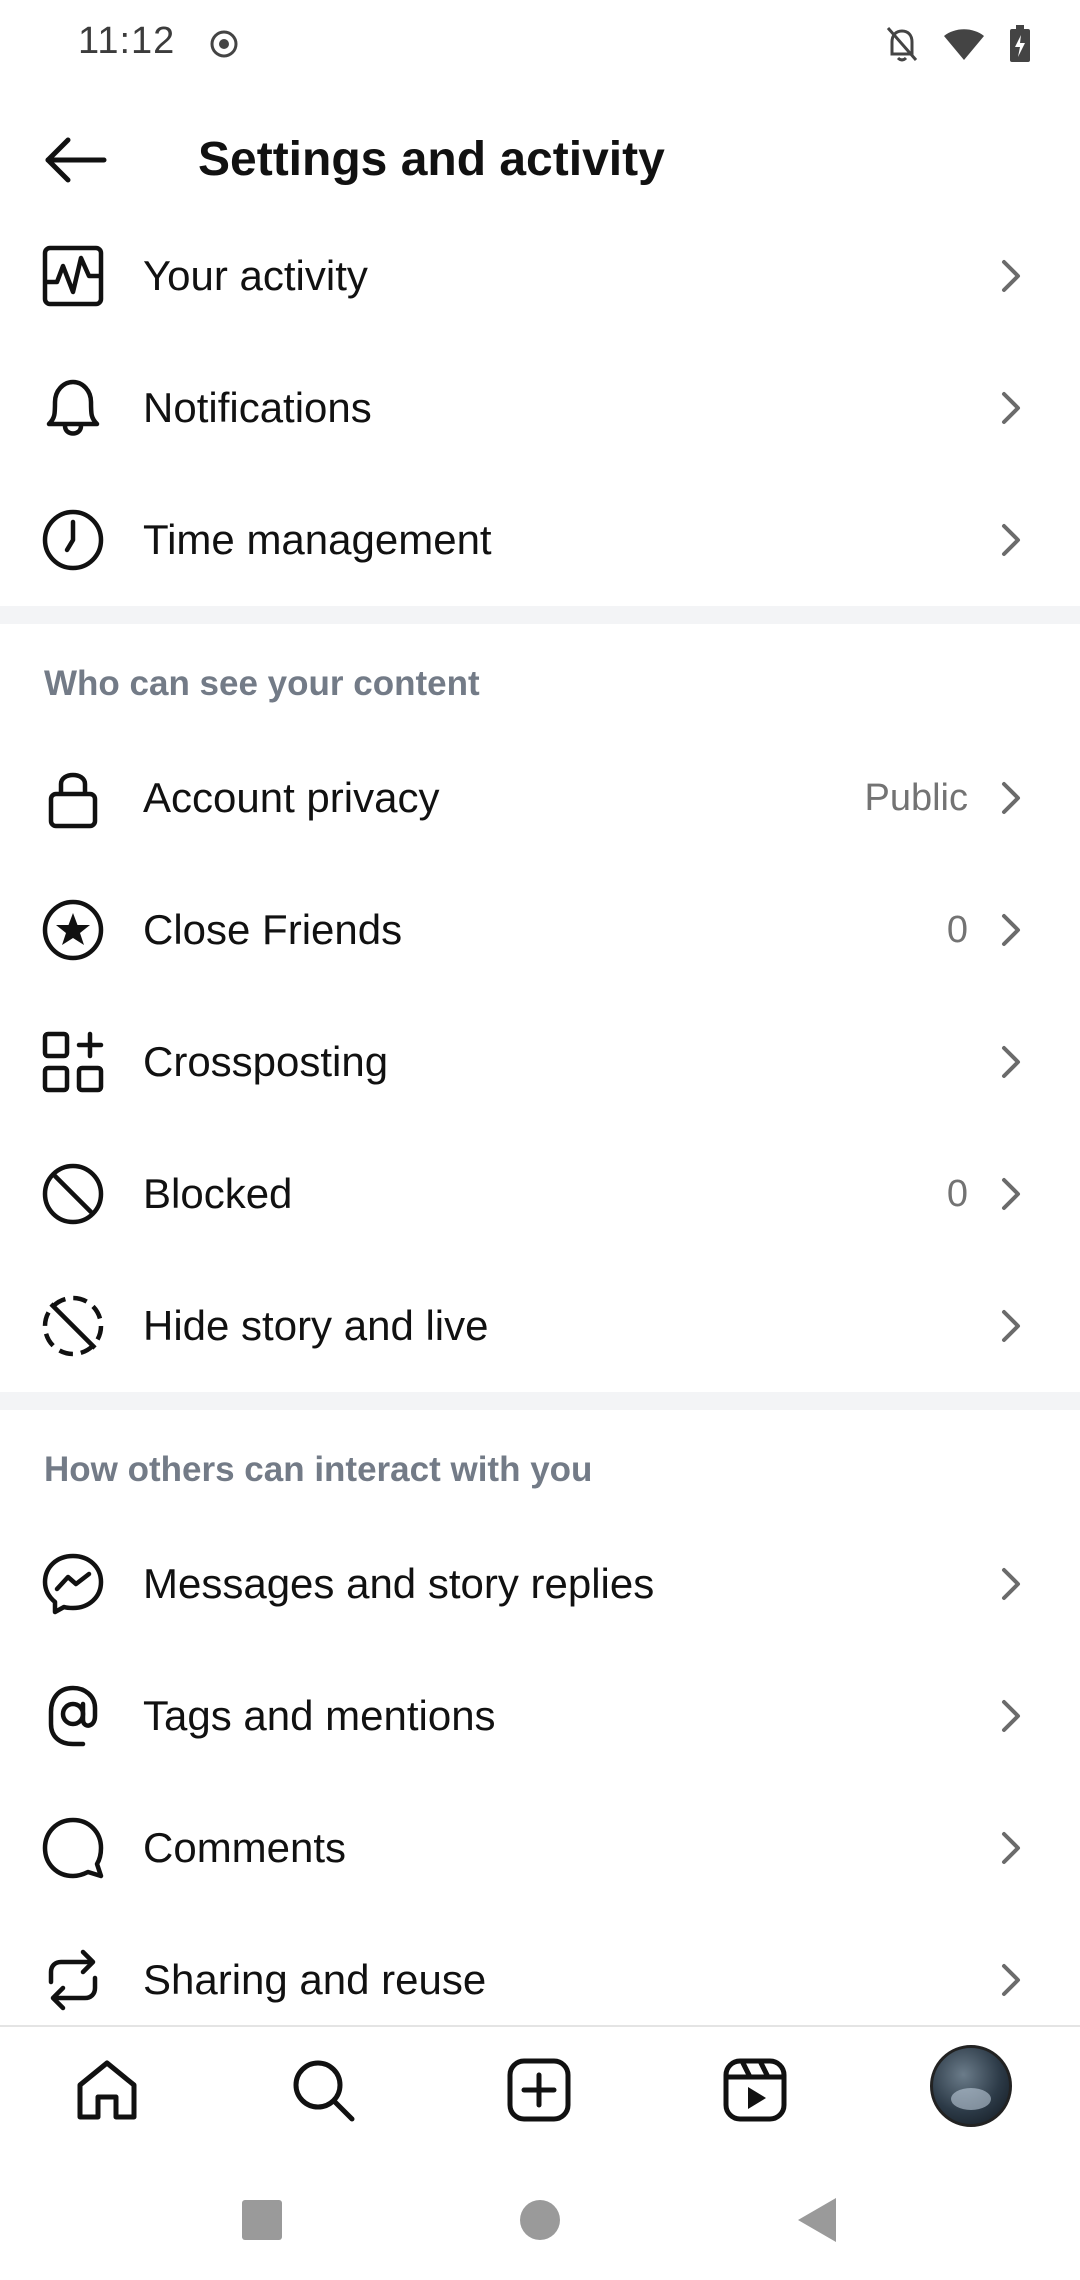  I want to click on settings-item-label: Account privacy, so click(291, 797).